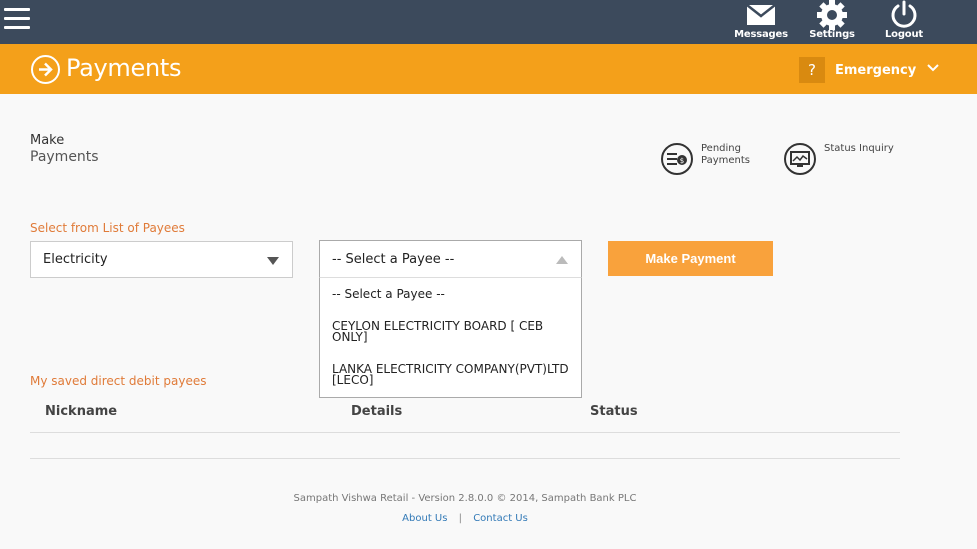  I want to click on gear-icon, so click(832, 15).